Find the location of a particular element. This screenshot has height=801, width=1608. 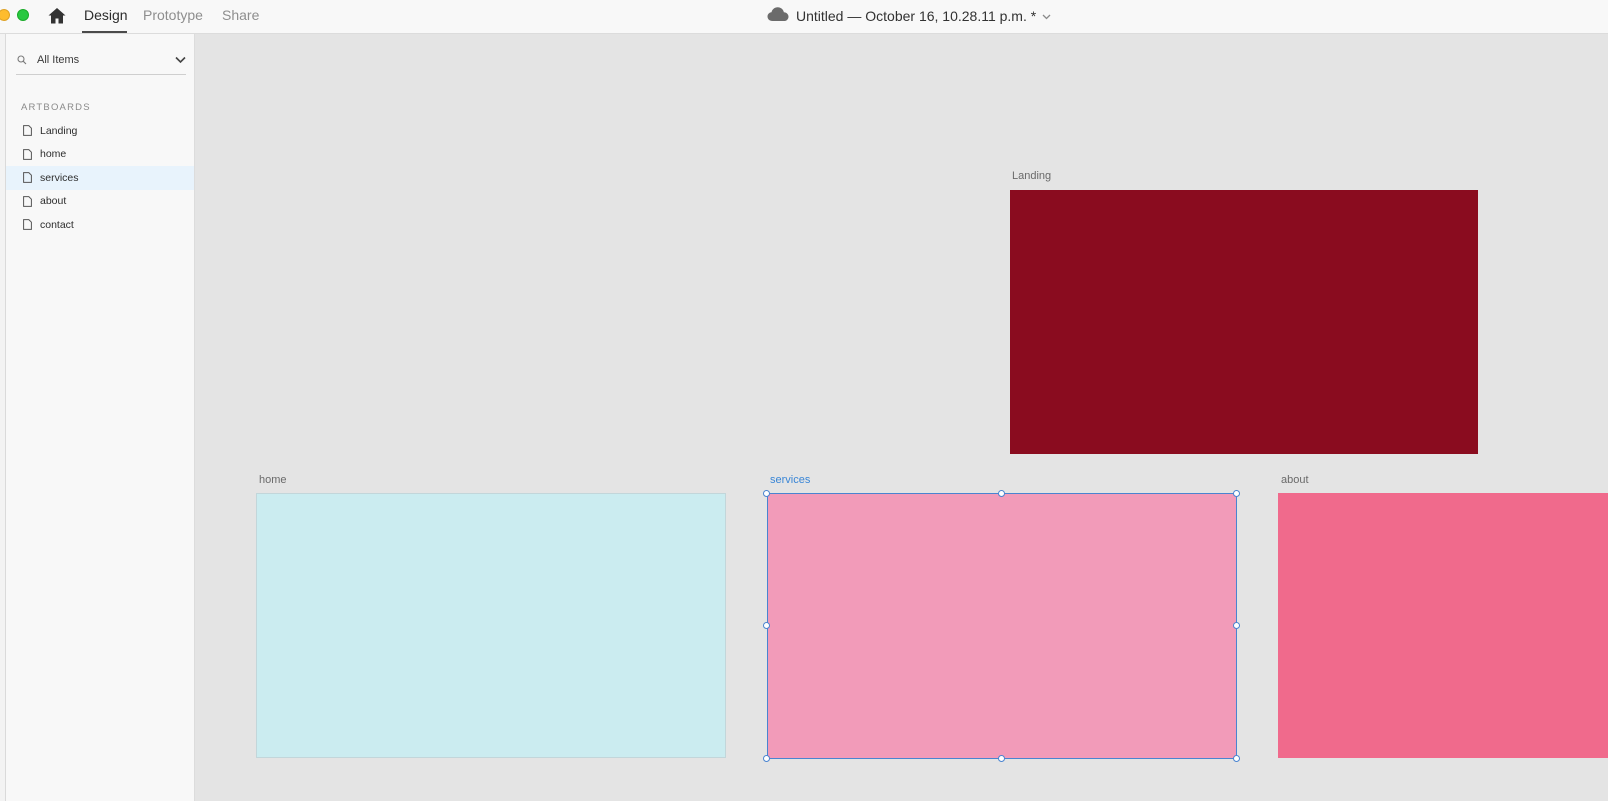

sidebar-item-services: services is located at coordinates (100, 178).